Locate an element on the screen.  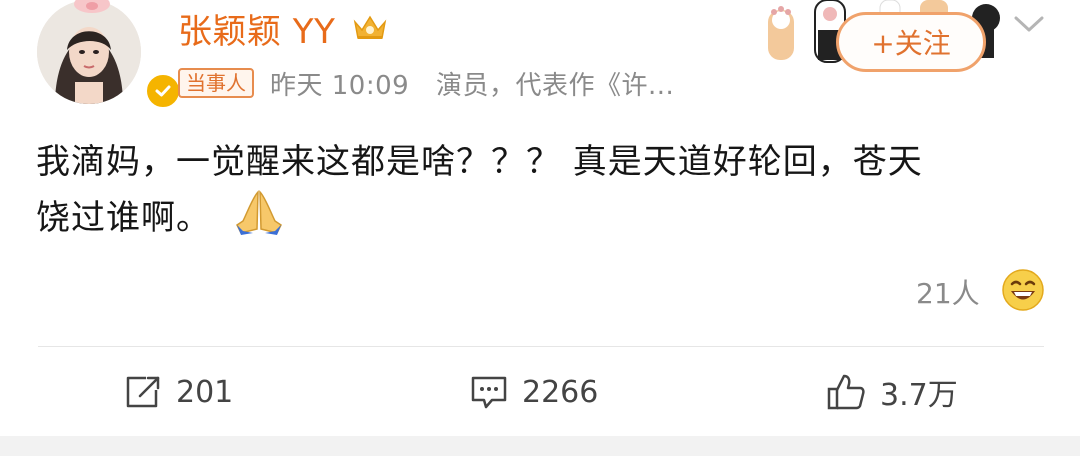
verified-badge-icon is located at coordinates (163, 91).